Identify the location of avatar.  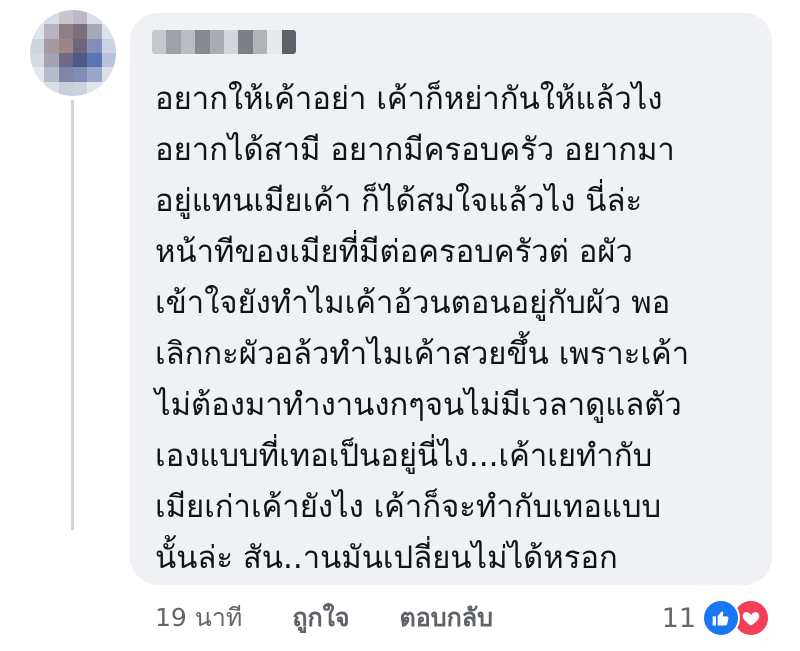
(73, 53).